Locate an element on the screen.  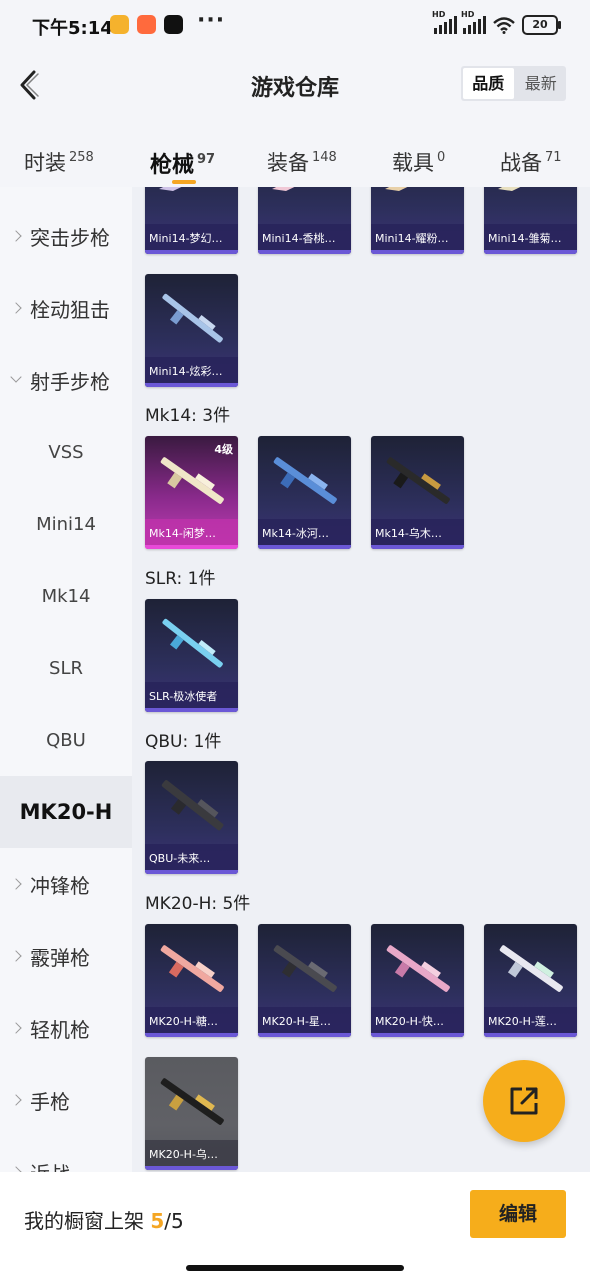
more-notifications-icon: ··· is located at coordinates (211, 20).